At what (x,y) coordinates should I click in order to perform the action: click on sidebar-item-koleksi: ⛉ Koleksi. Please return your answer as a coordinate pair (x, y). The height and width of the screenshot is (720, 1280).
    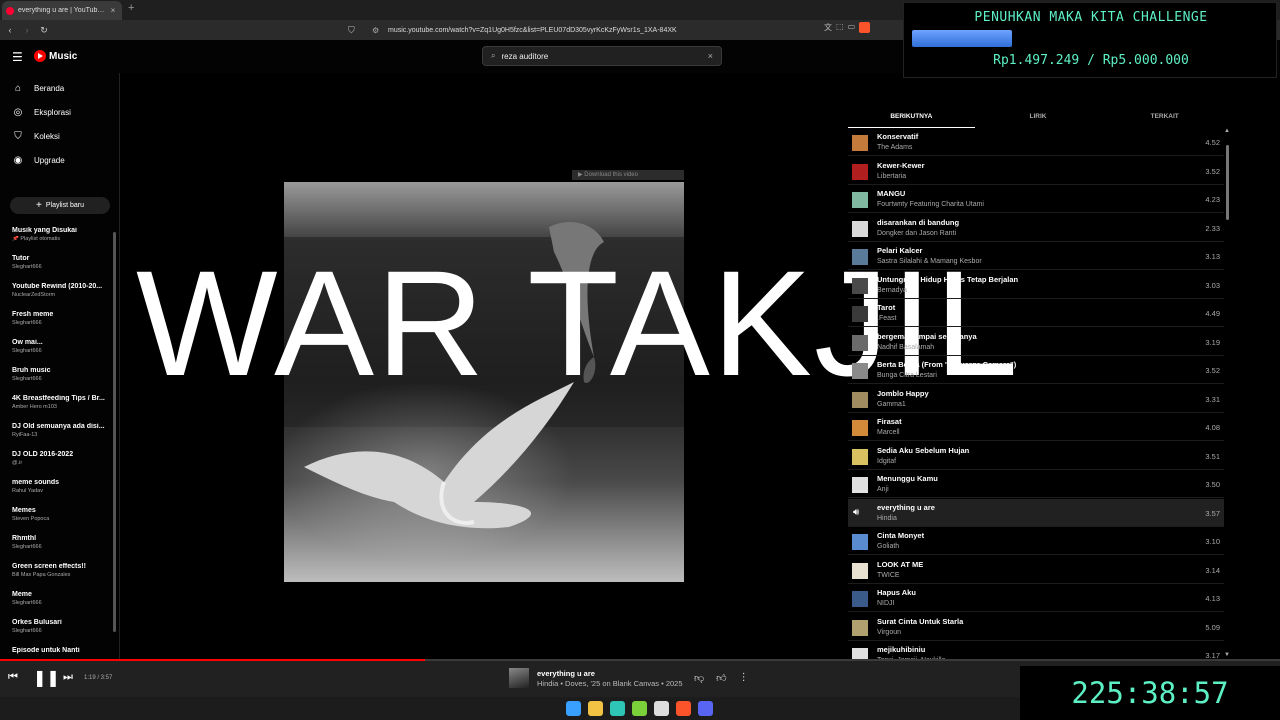
    Looking at the image, I should click on (36, 136).